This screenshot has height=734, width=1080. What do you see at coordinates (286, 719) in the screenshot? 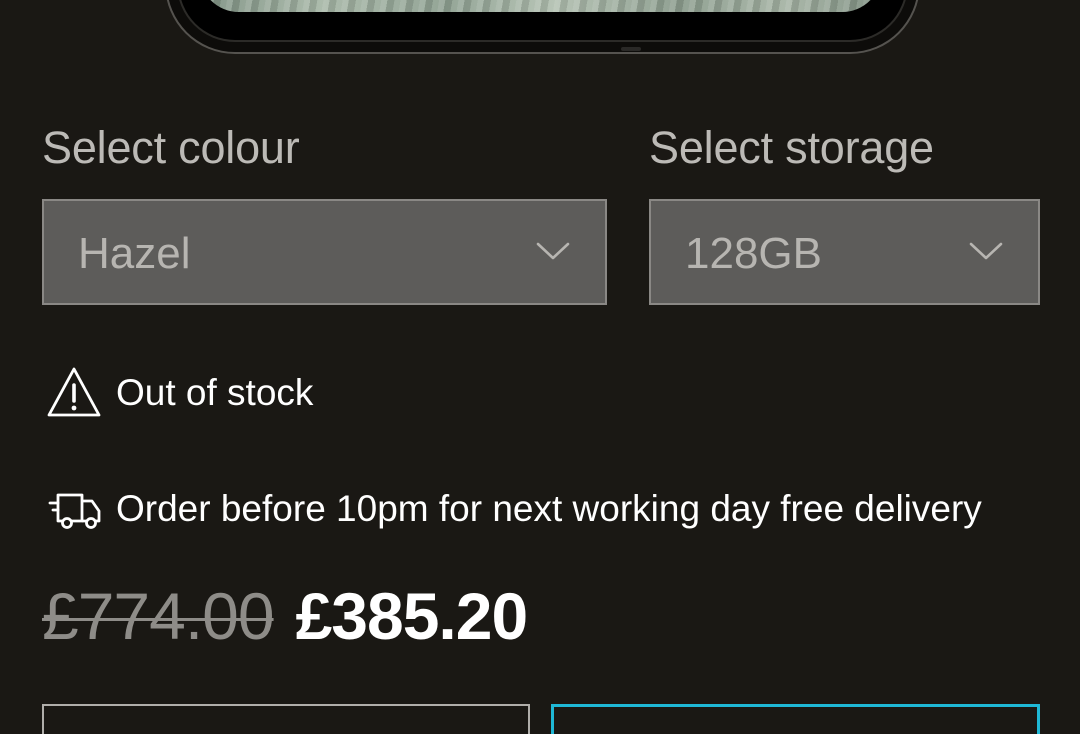
I see `secondary-action-button` at bounding box center [286, 719].